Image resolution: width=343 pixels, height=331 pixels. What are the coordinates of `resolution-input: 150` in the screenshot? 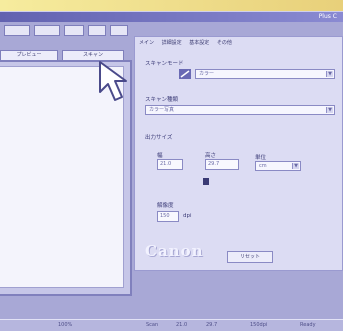 It's located at (168, 216).